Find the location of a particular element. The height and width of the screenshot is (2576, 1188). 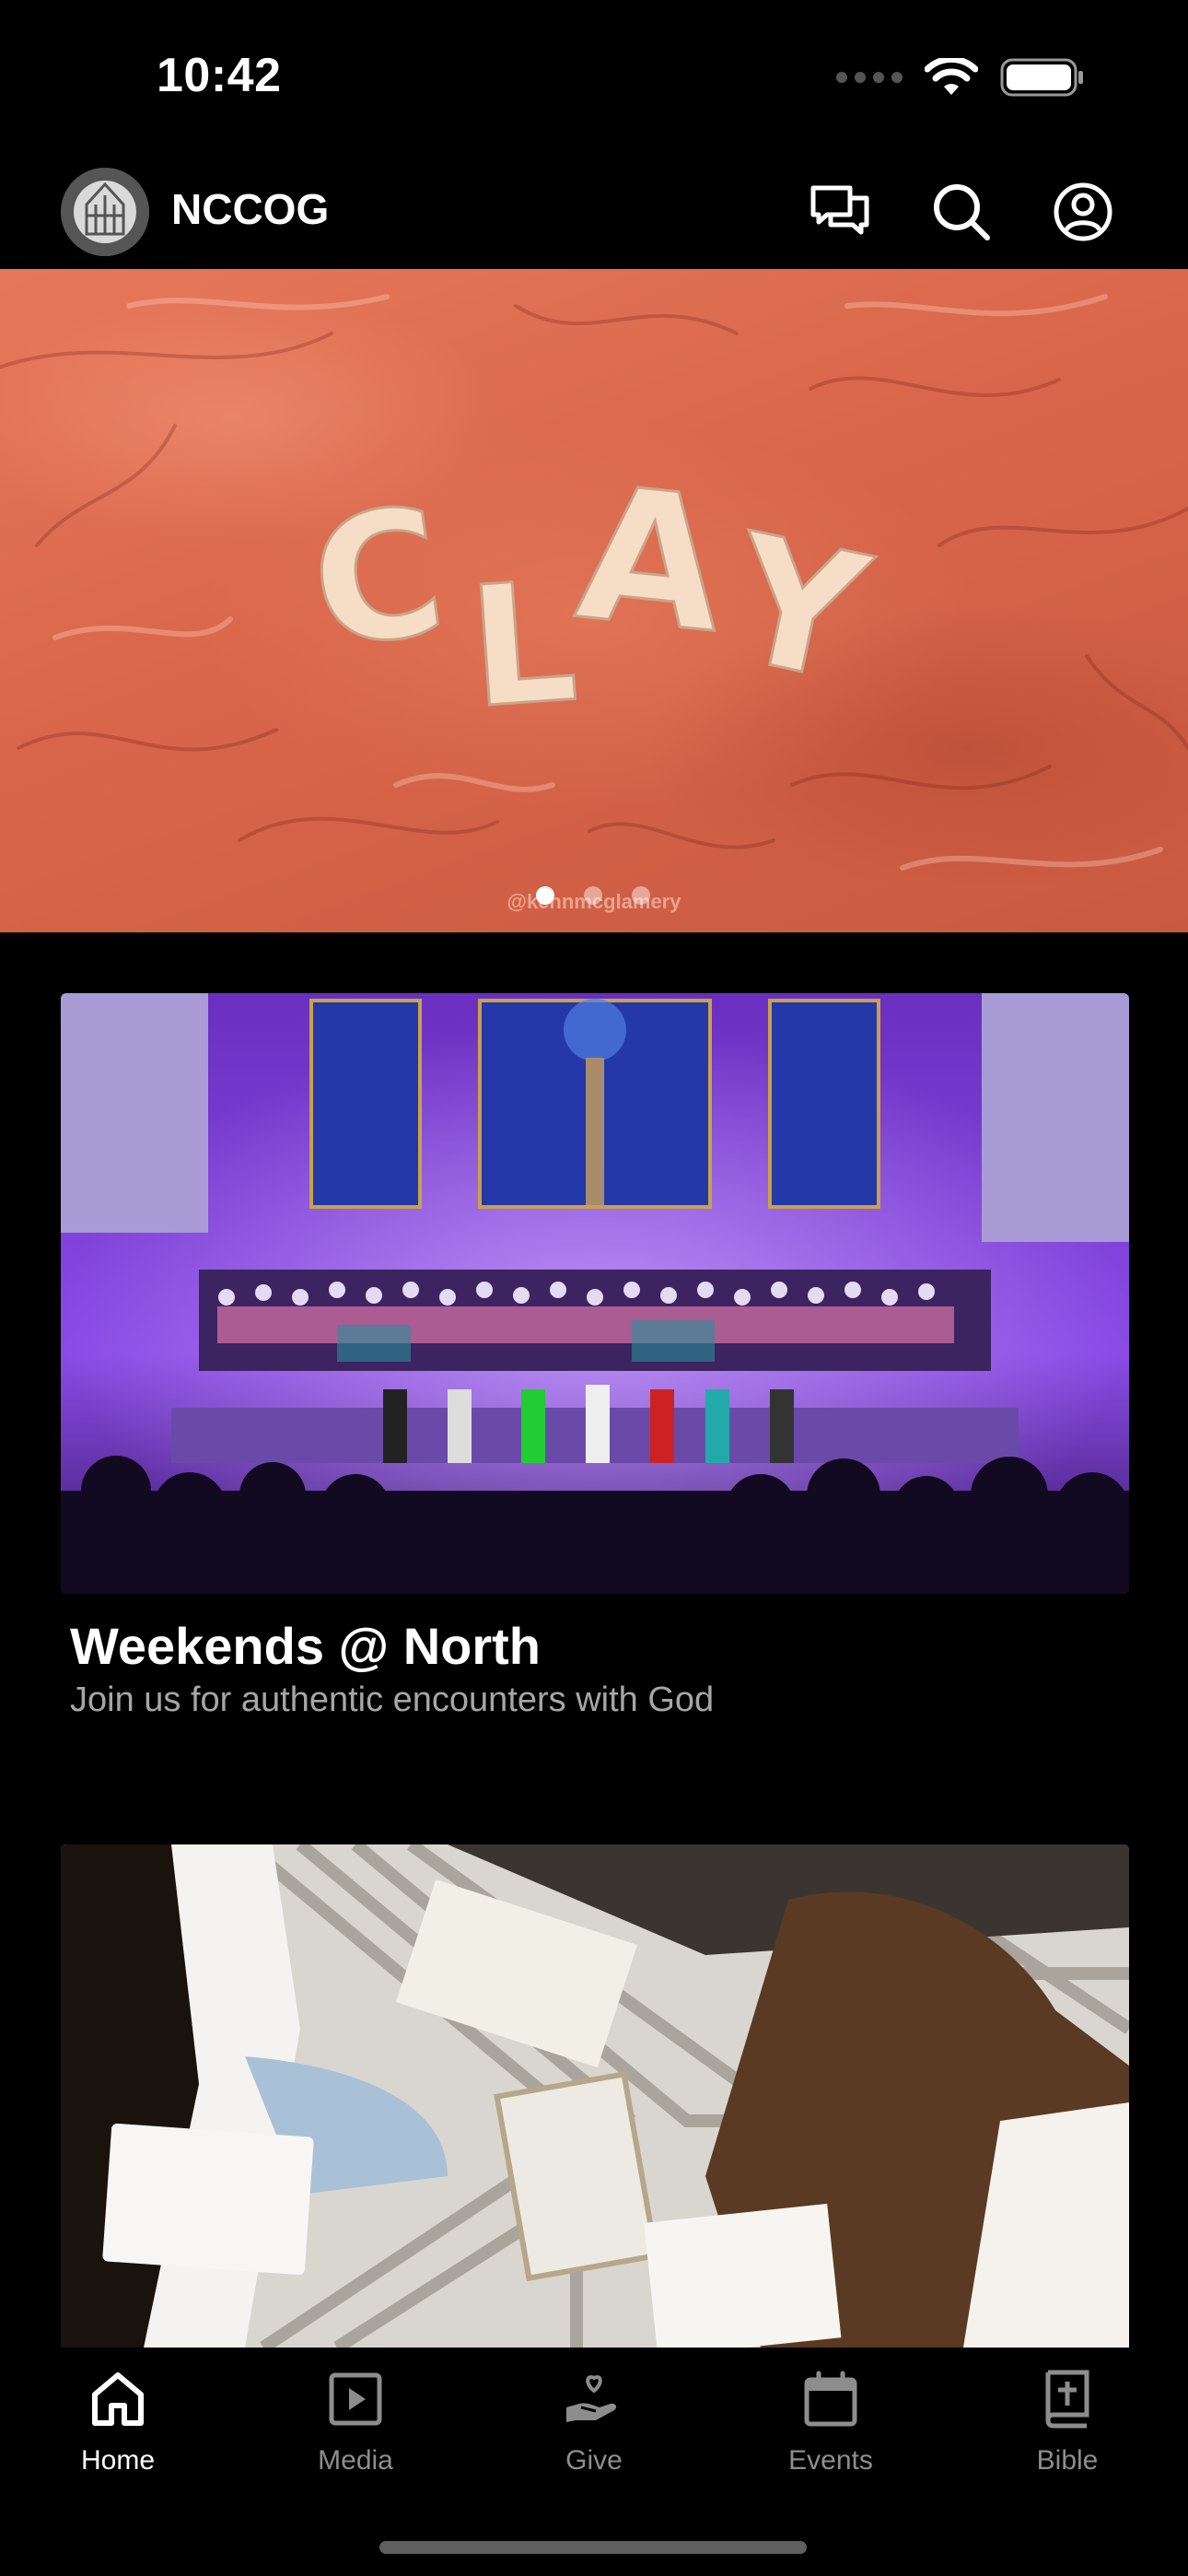

tab-label: Media is located at coordinates (355, 2460).